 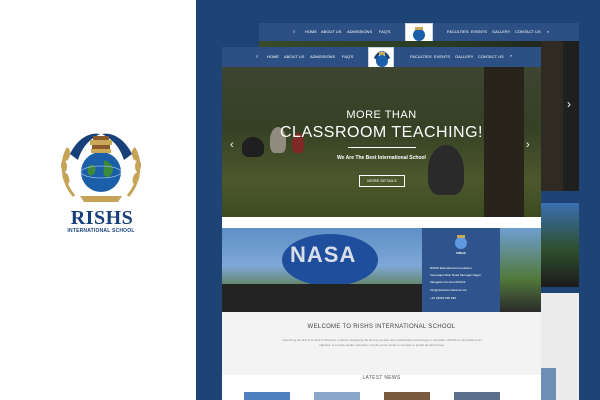 I want to click on info-email: info@rishsinternational.com, so click(x=448, y=290).